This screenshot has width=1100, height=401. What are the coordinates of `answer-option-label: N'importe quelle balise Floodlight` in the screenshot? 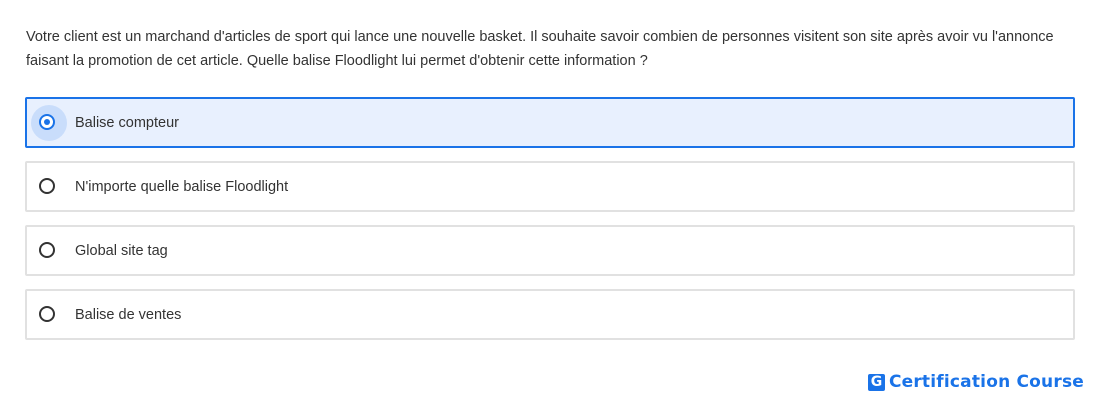 It's located at (182, 187).